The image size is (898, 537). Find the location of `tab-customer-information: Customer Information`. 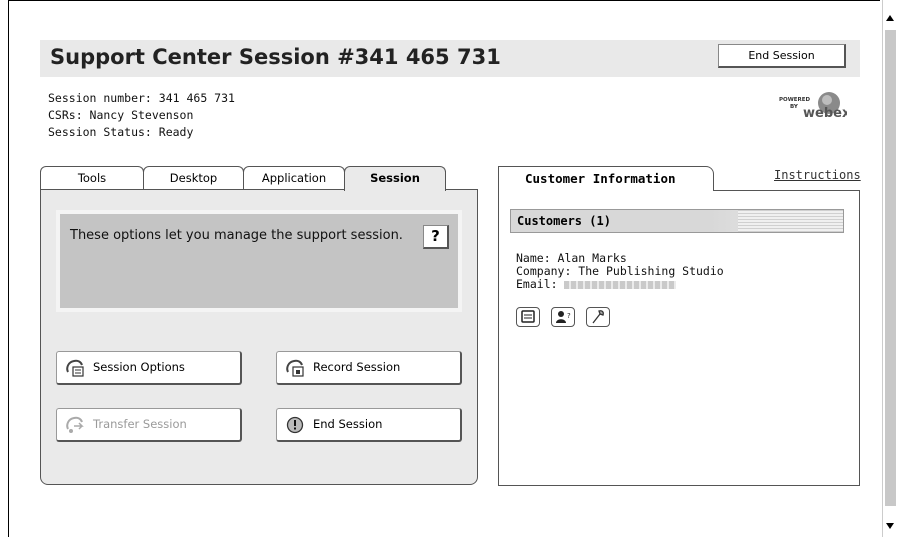

tab-customer-information: Customer Information is located at coordinates (606, 178).